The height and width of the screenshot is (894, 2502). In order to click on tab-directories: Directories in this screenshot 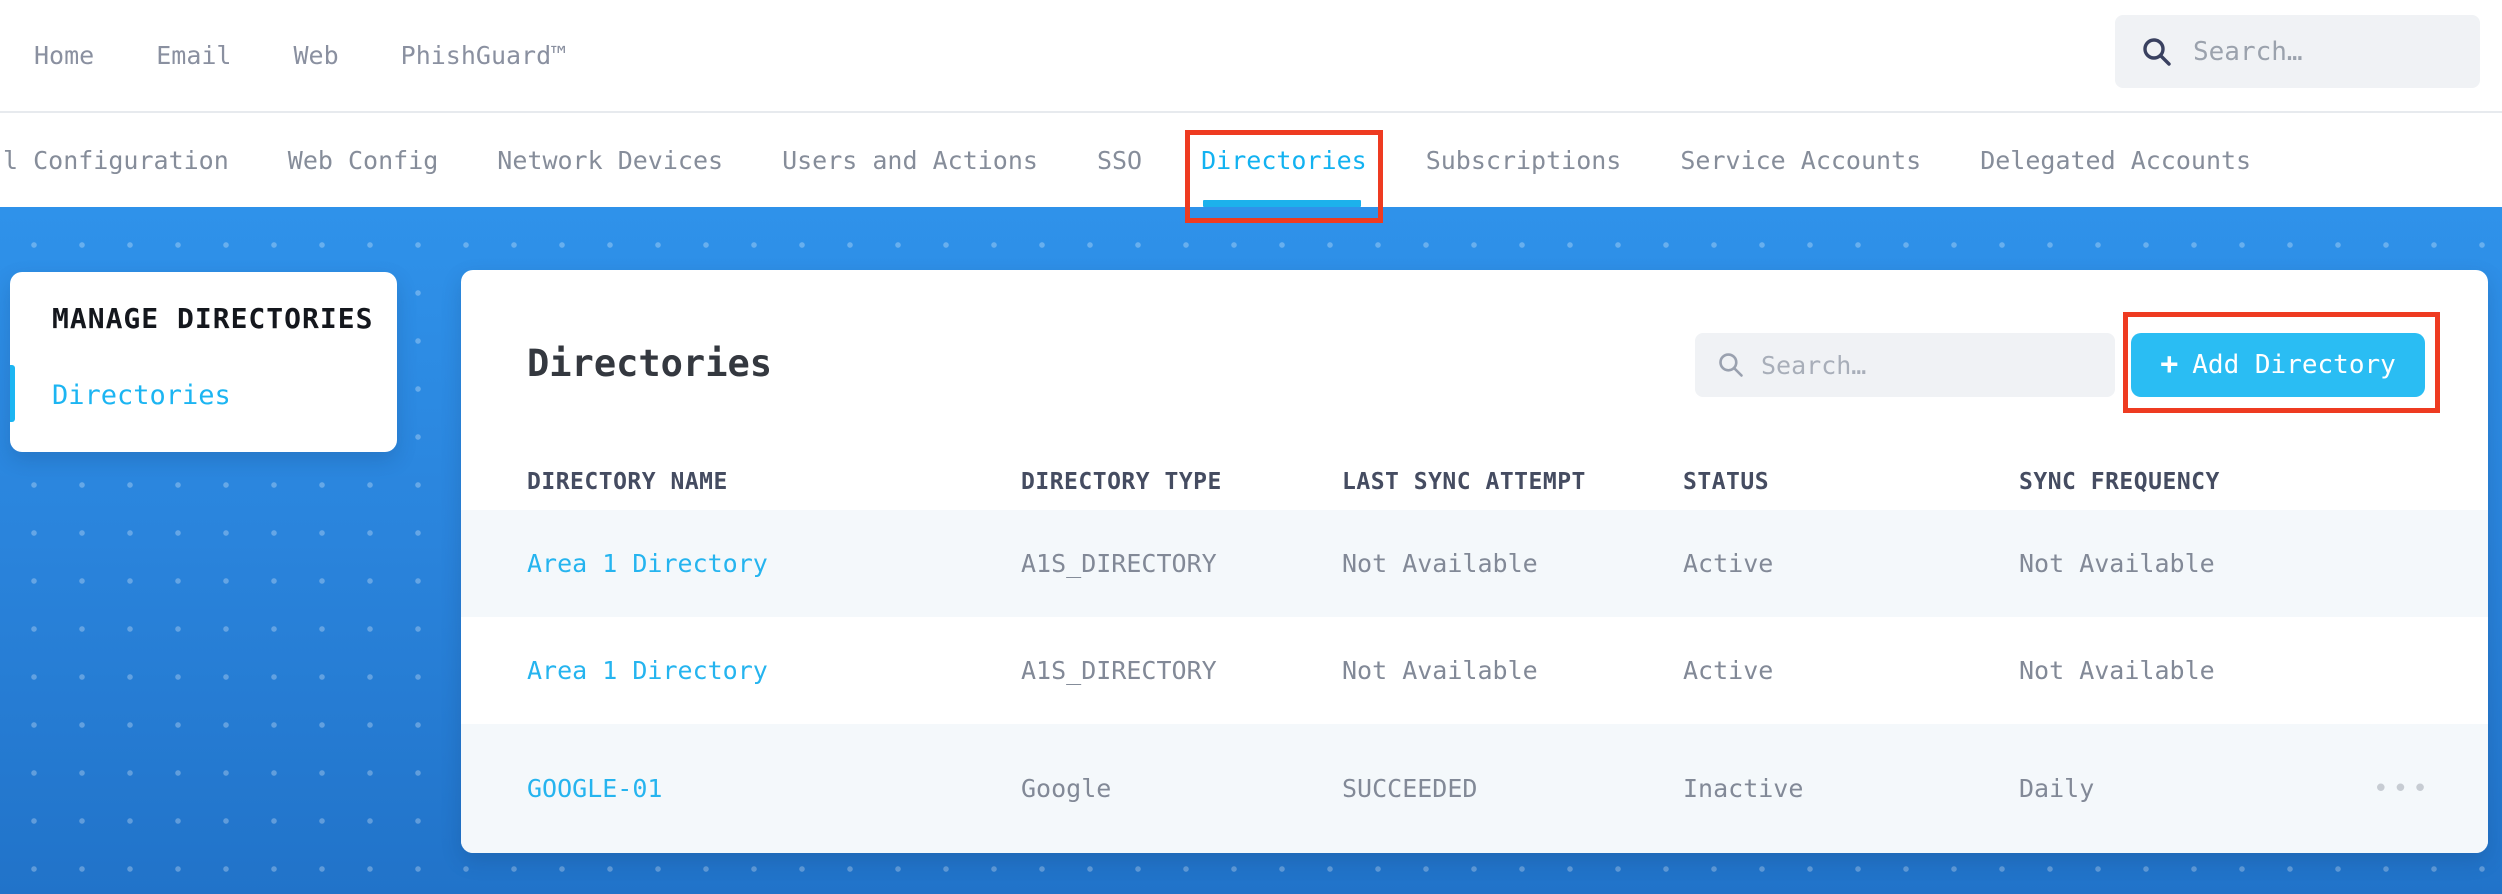, I will do `click(1284, 160)`.